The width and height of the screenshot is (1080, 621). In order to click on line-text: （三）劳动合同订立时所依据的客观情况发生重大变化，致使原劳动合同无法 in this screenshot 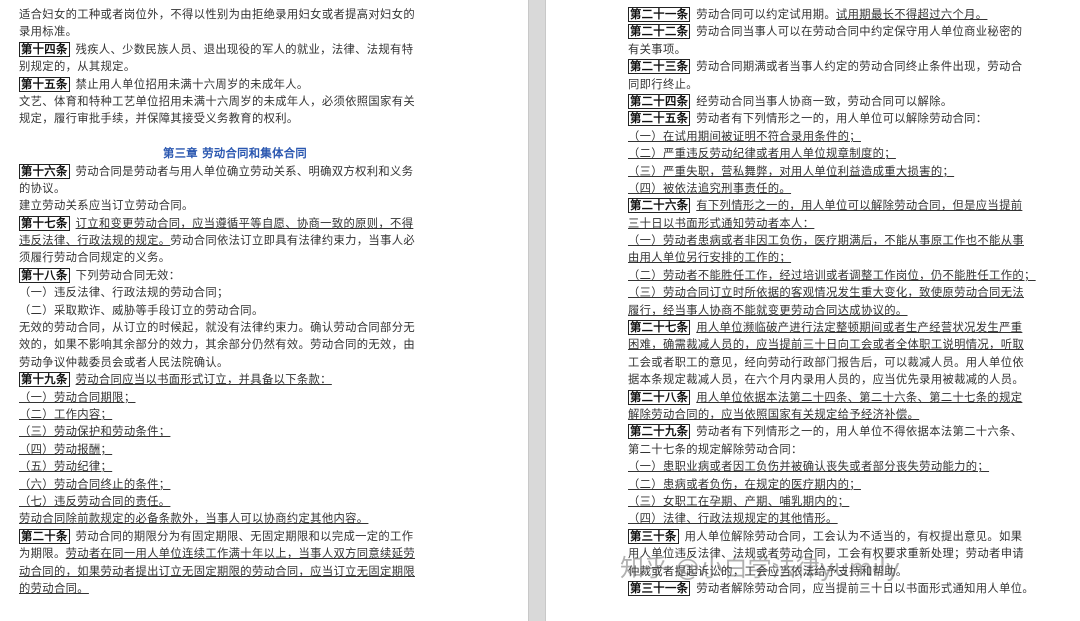, I will do `click(826, 293)`.